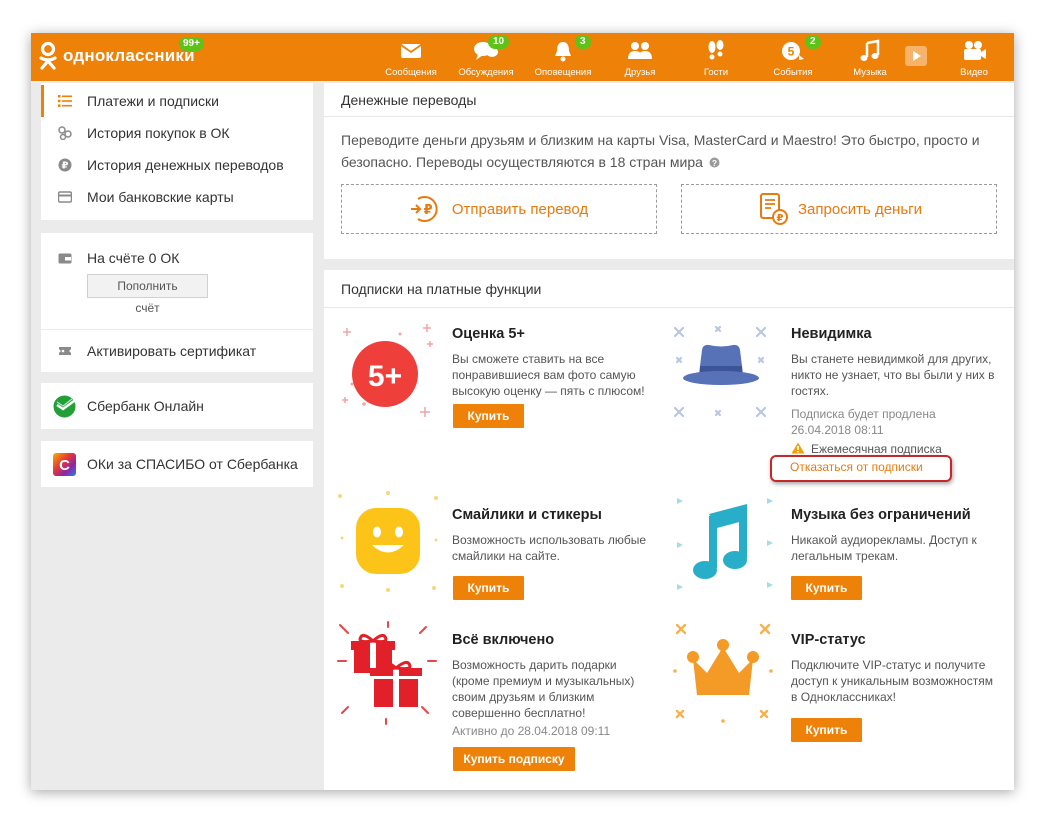 This screenshot has height=820, width=1046. I want to click on topup-button: Пополнить счёт, so click(147, 286).